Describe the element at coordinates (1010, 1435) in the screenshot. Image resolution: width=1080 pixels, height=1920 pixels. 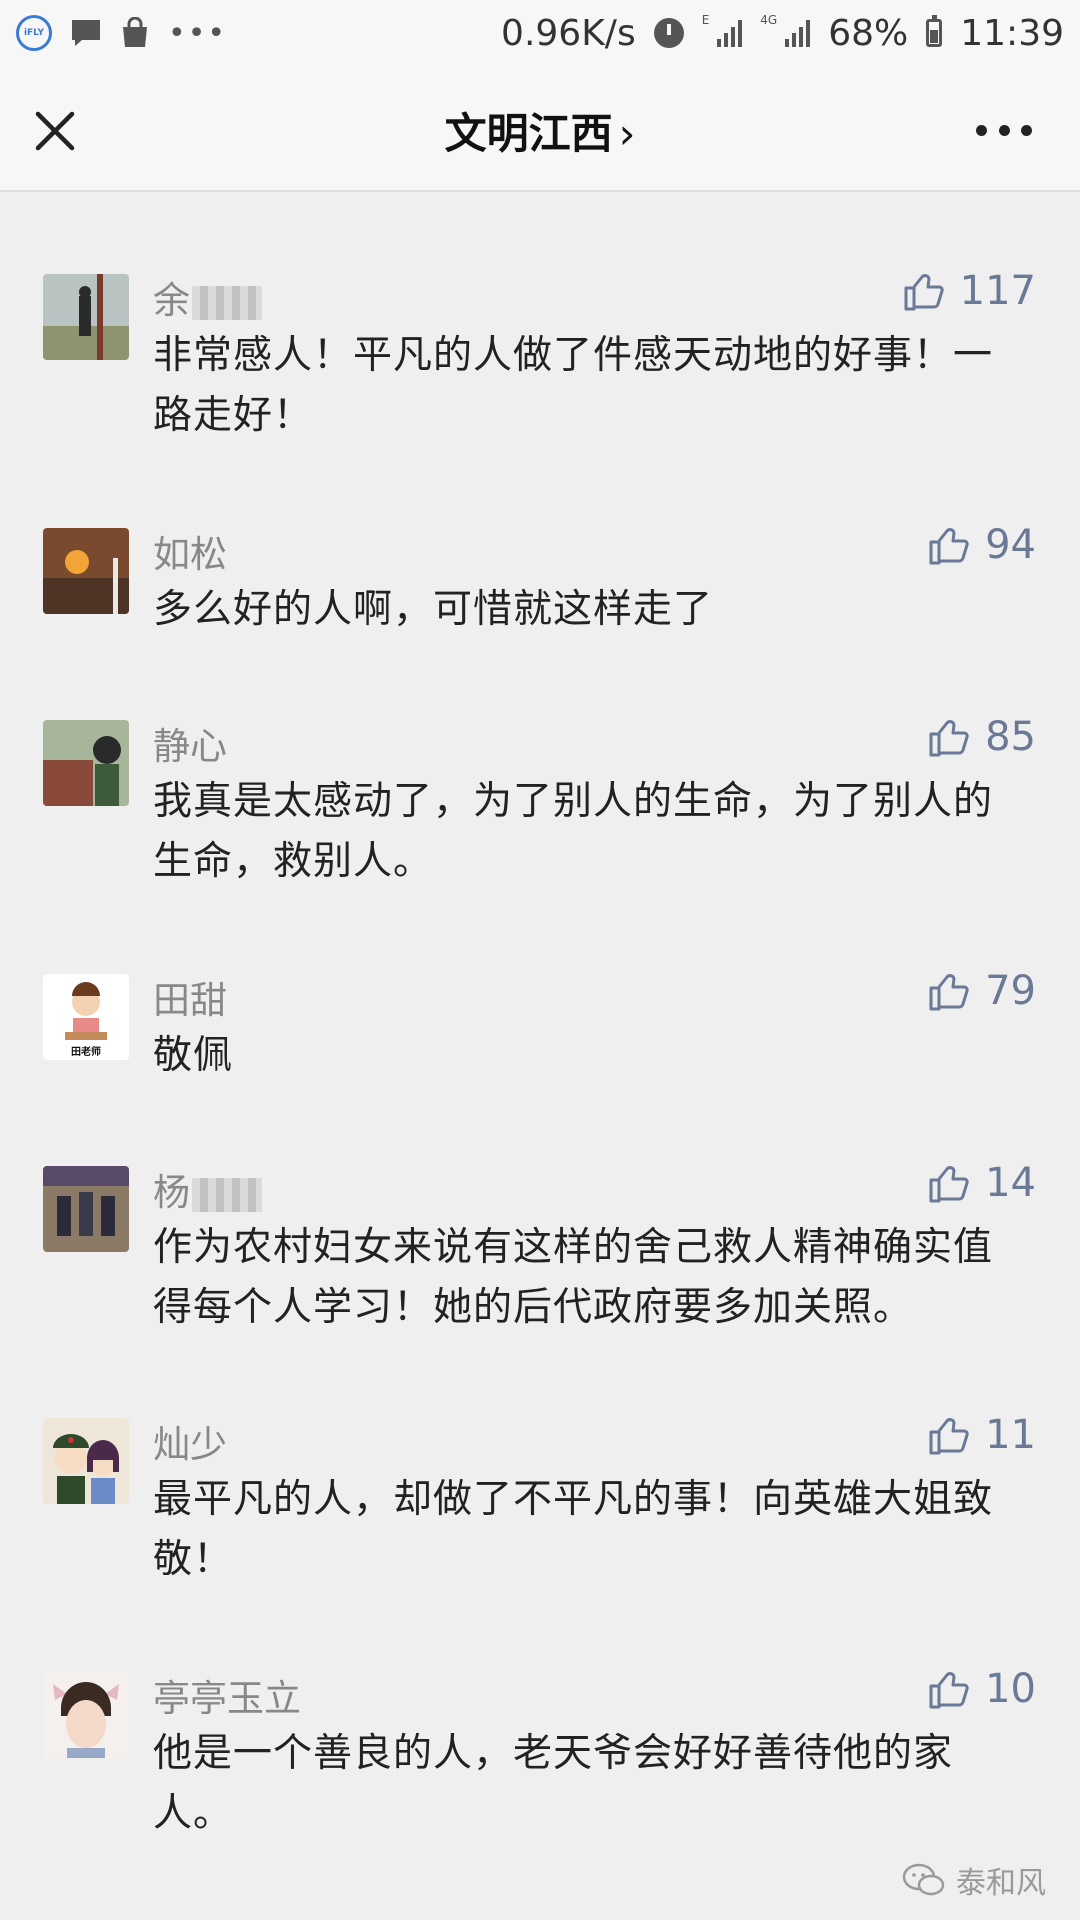
I see `like-count: 11` at that location.